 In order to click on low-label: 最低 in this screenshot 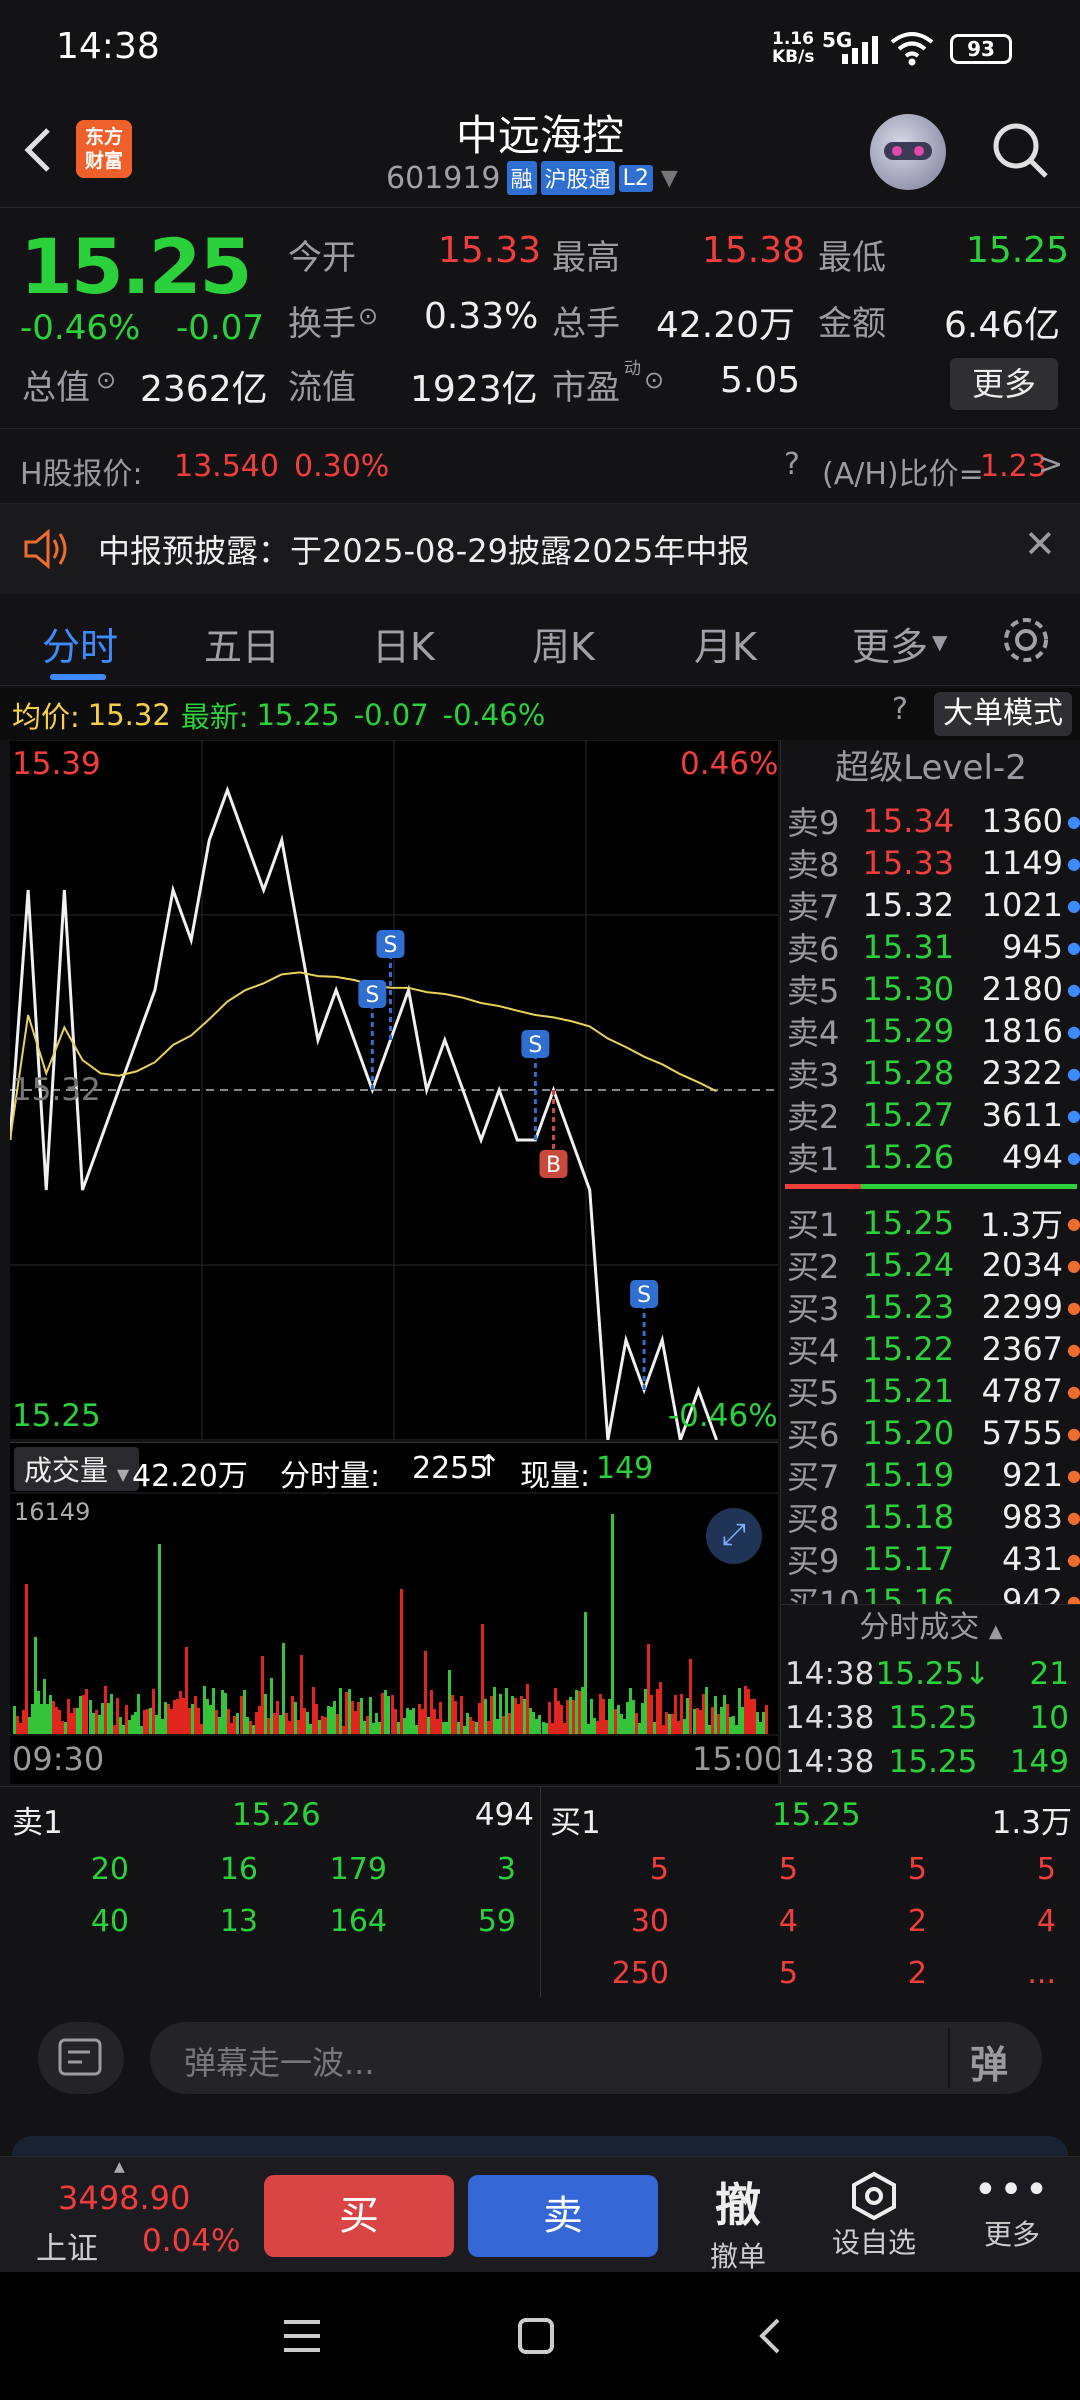, I will do `click(852, 258)`.